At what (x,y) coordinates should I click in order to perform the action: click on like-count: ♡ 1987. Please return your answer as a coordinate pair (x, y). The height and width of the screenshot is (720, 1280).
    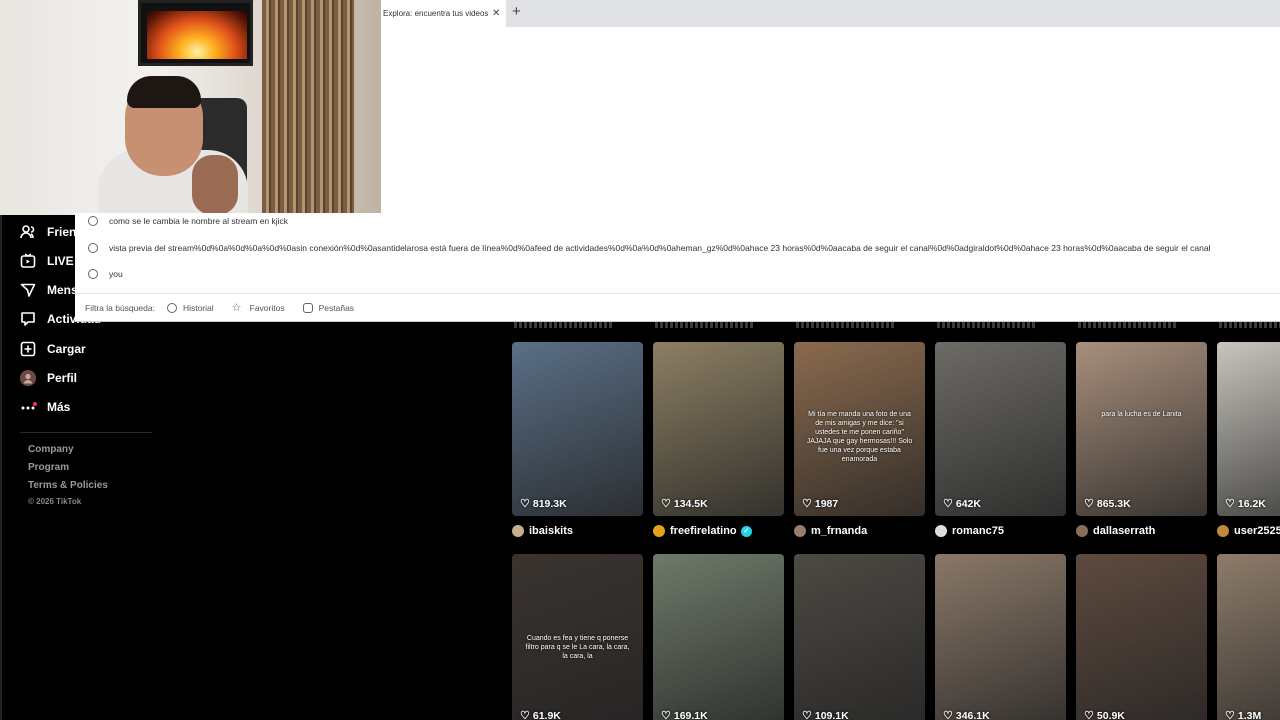
    Looking at the image, I should click on (820, 504).